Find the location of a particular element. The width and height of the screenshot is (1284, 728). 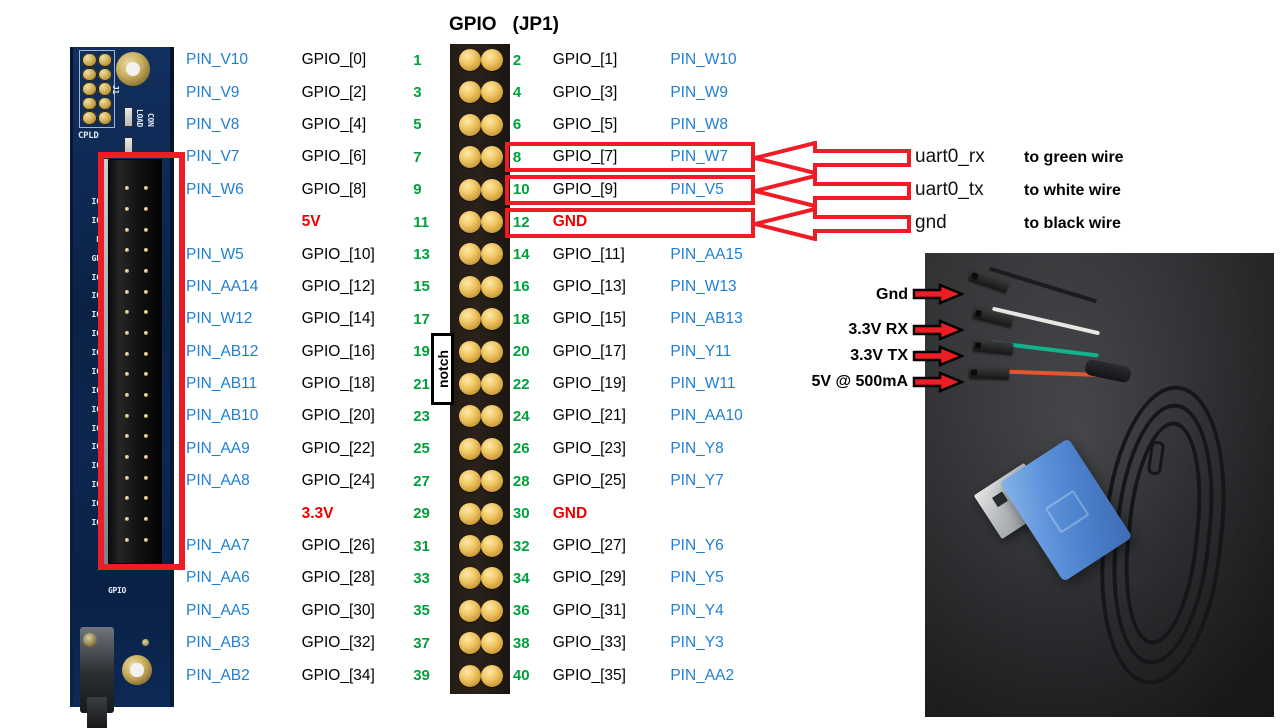

mounting-hole-top is located at coordinates (133, 69).